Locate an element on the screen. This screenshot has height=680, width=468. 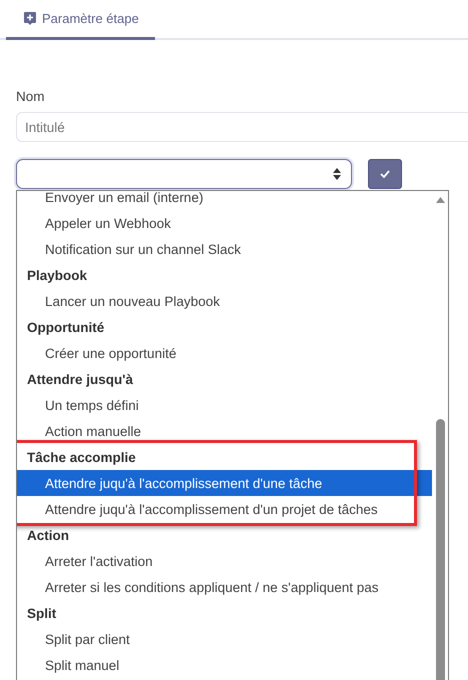
option-group-label: Playbook is located at coordinates (57, 275).